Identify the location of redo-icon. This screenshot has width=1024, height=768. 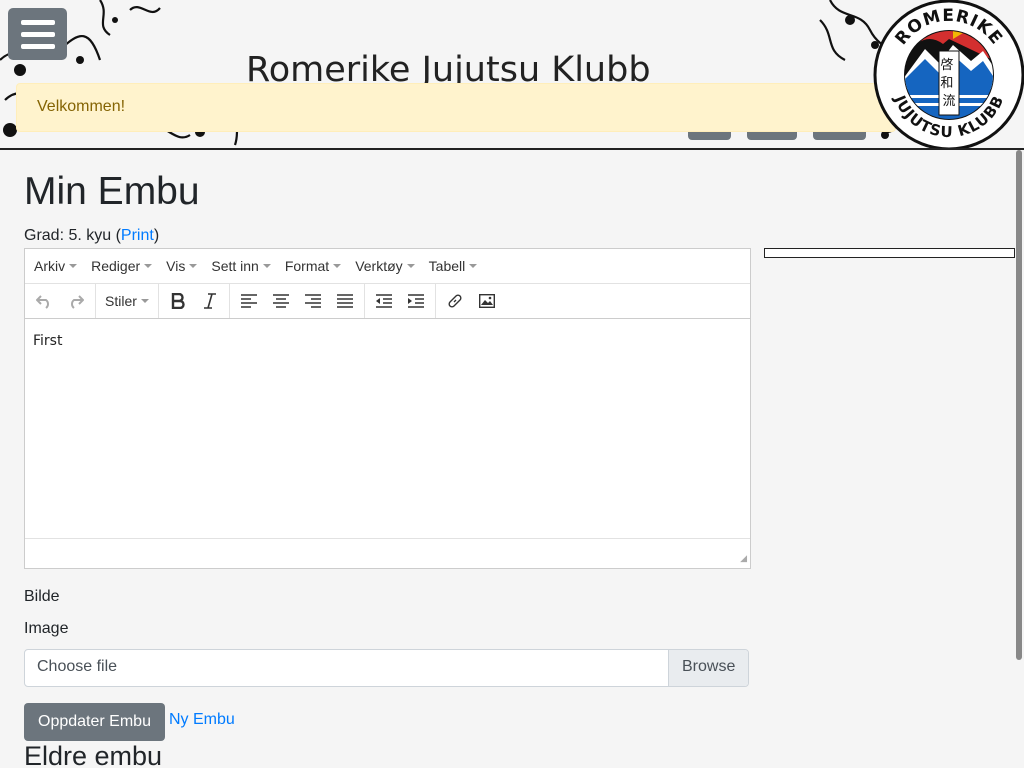
(77, 302).